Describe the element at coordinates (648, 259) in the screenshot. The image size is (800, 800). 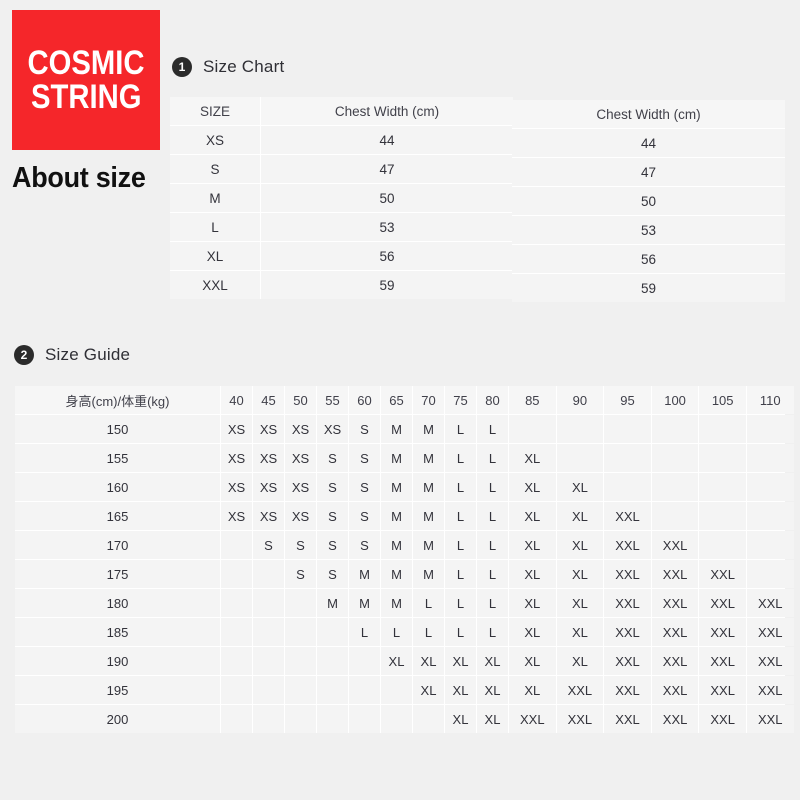
I see `size-chart-cell-chest-2: 56` at that location.